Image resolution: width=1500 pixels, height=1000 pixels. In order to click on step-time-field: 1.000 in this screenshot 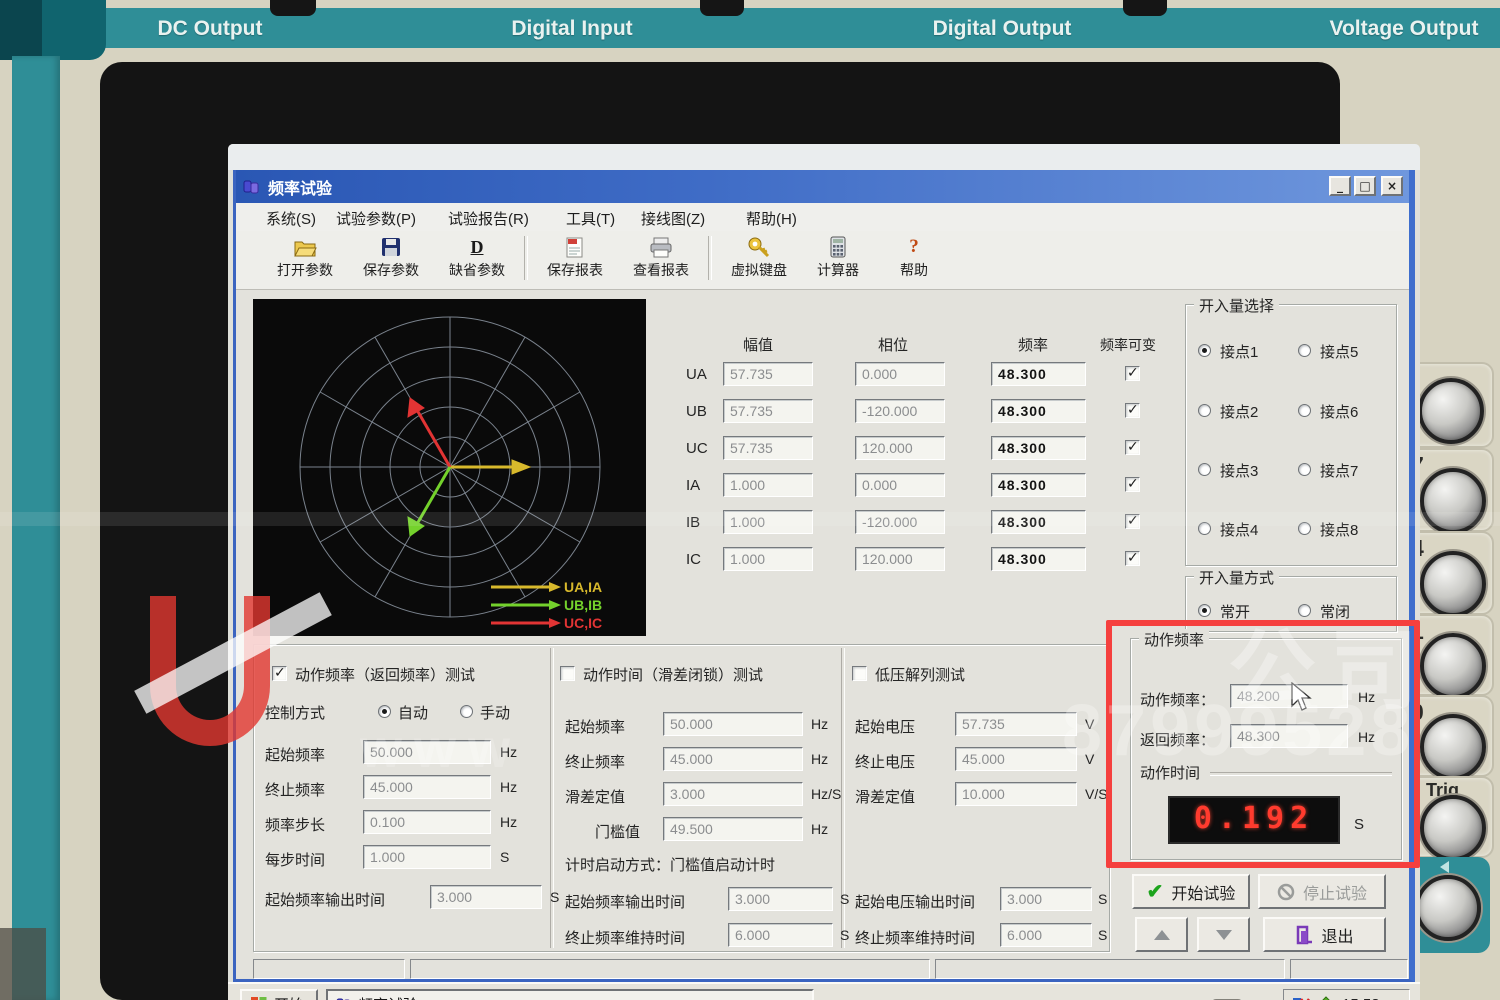, I will do `click(427, 857)`.